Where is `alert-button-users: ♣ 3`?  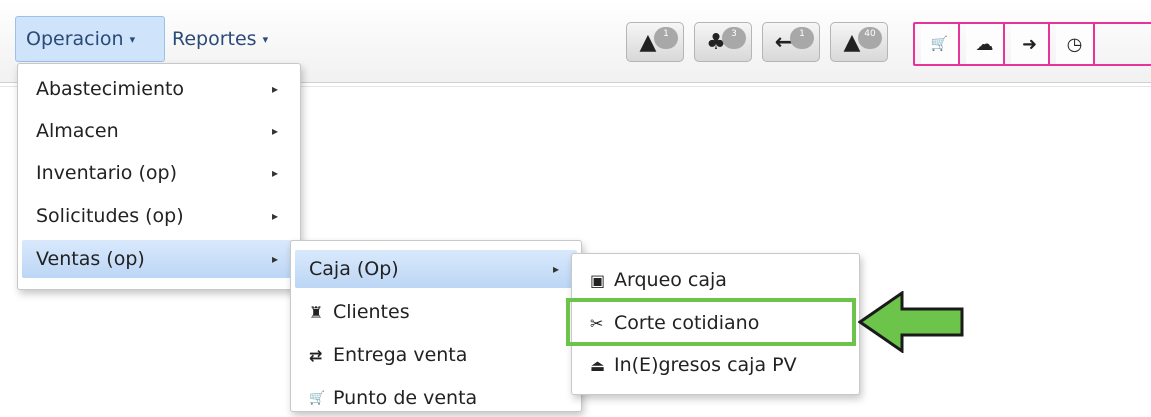
alert-button-users: ♣ 3 is located at coordinates (723, 42).